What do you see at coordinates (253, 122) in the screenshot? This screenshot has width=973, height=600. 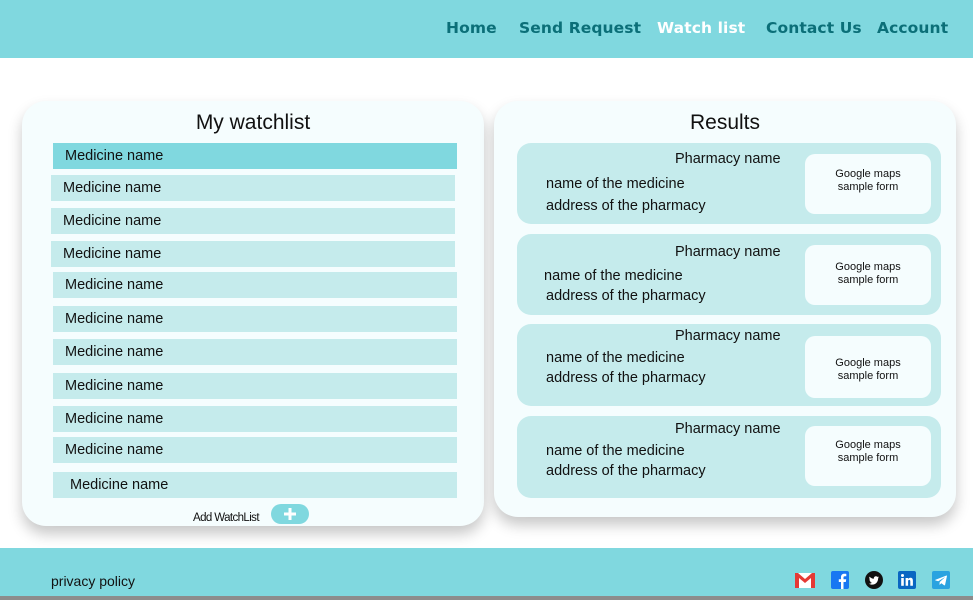 I see `watchlist-title: My watchlist` at bounding box center [253, 122].